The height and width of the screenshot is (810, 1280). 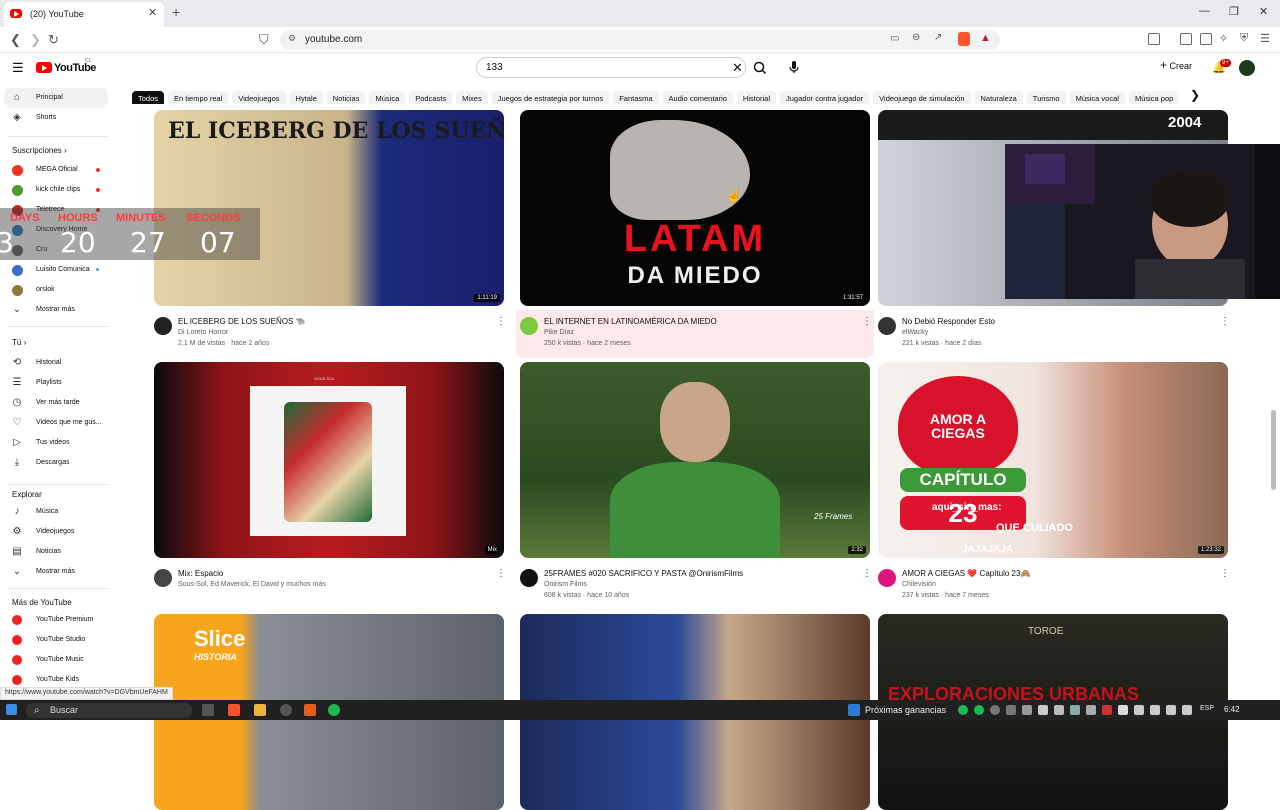 What do you see at coordinates (565, 584) in the screenshot?
I see `channel-name: Onirism Films` at bounding box center [565, 584].